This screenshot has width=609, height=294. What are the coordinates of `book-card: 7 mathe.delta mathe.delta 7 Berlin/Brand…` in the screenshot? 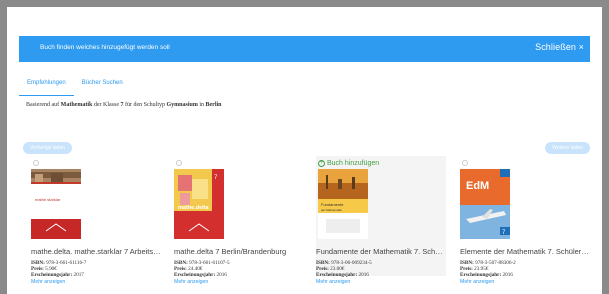 It's located at (239, 220).